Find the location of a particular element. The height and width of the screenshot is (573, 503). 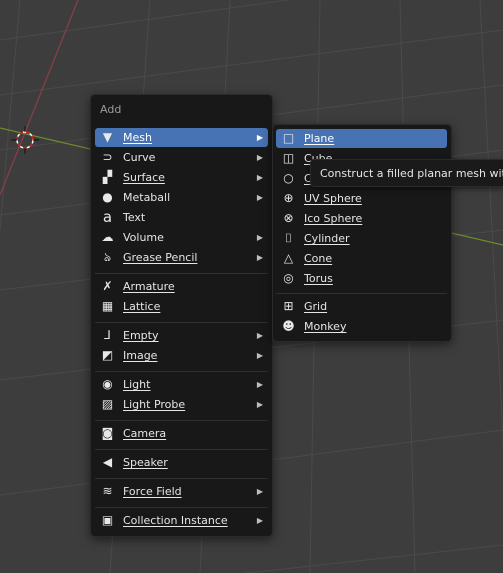

ico-sphere-icon: ⊗ is located at coordinates (288, 218).